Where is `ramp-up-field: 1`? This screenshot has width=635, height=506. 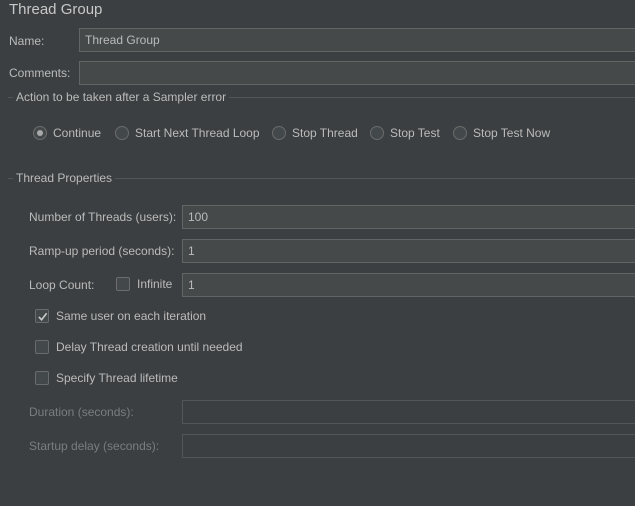
ramp-up-field: 1 is located at coordinates (408, 251).